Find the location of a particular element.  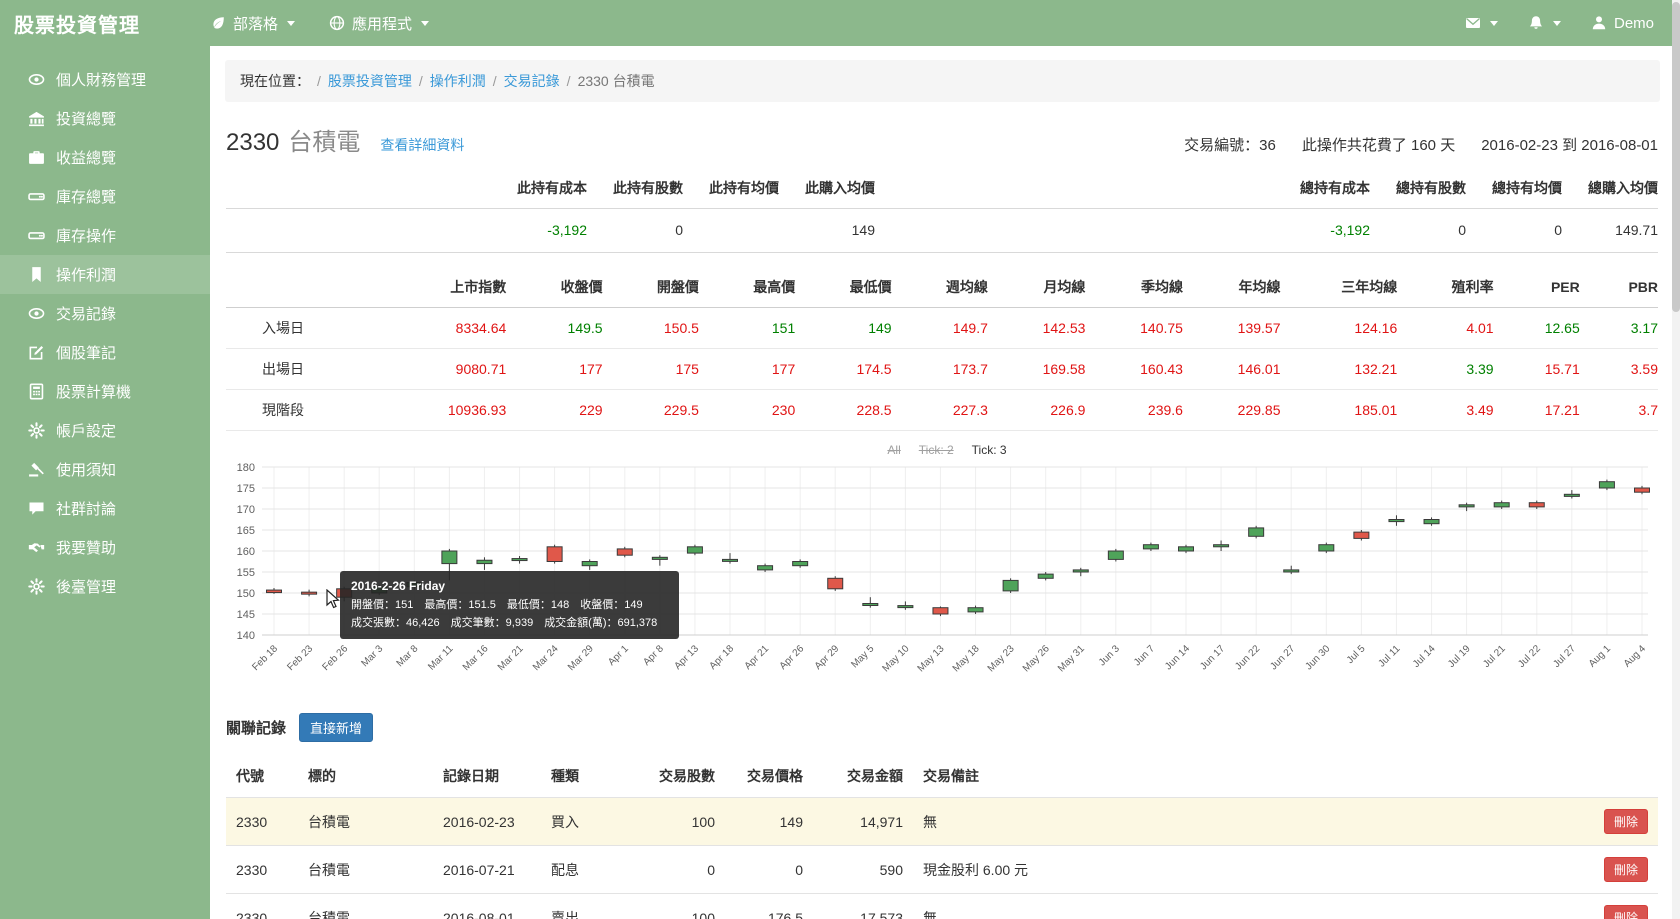

sidebar-item-briefcase: 收益總覽 is located at coordinates (105, 157).